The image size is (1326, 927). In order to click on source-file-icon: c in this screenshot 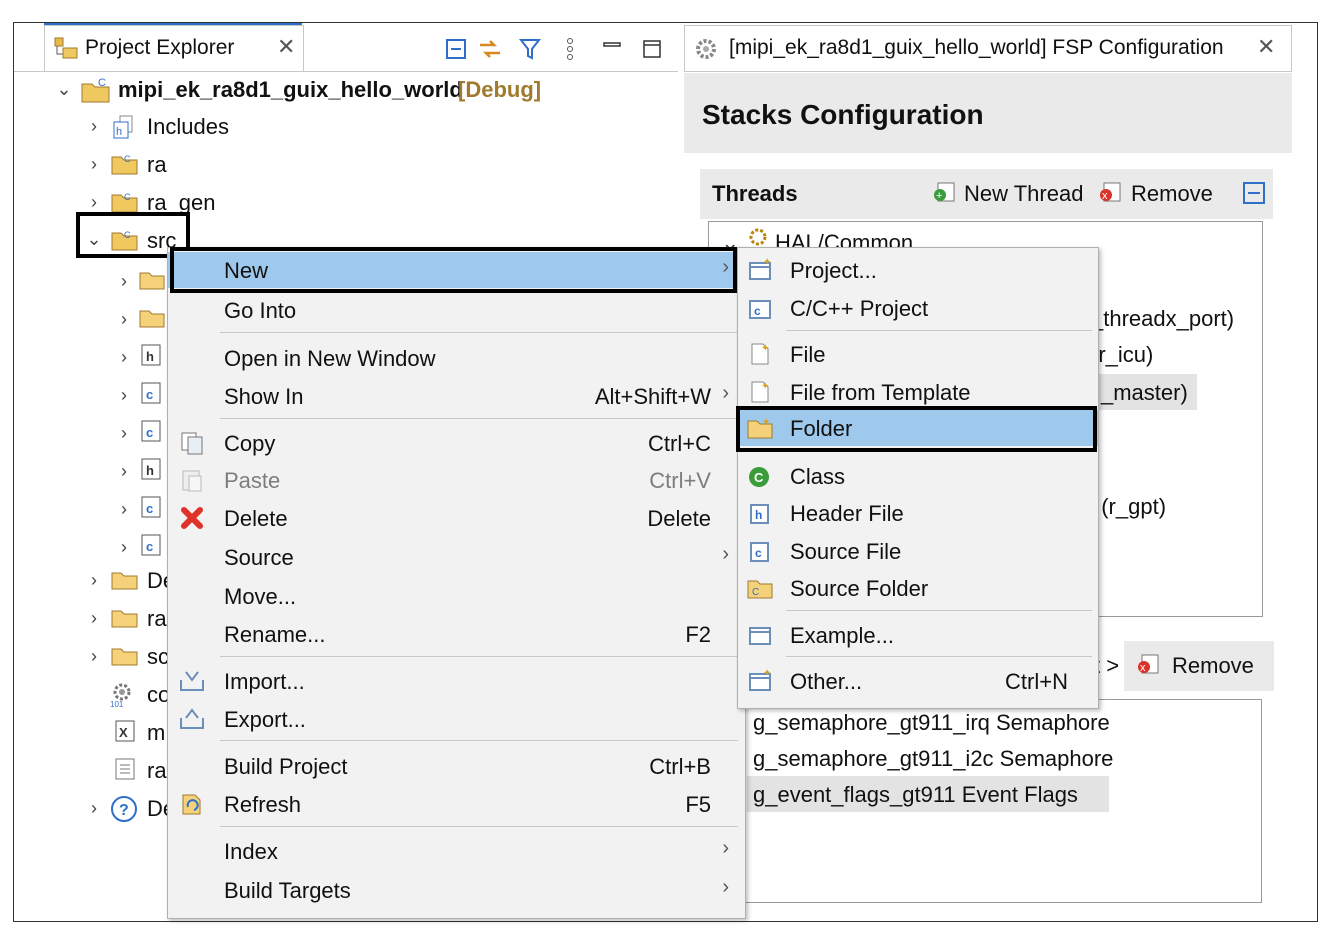, I will do `click(760, 551)`.